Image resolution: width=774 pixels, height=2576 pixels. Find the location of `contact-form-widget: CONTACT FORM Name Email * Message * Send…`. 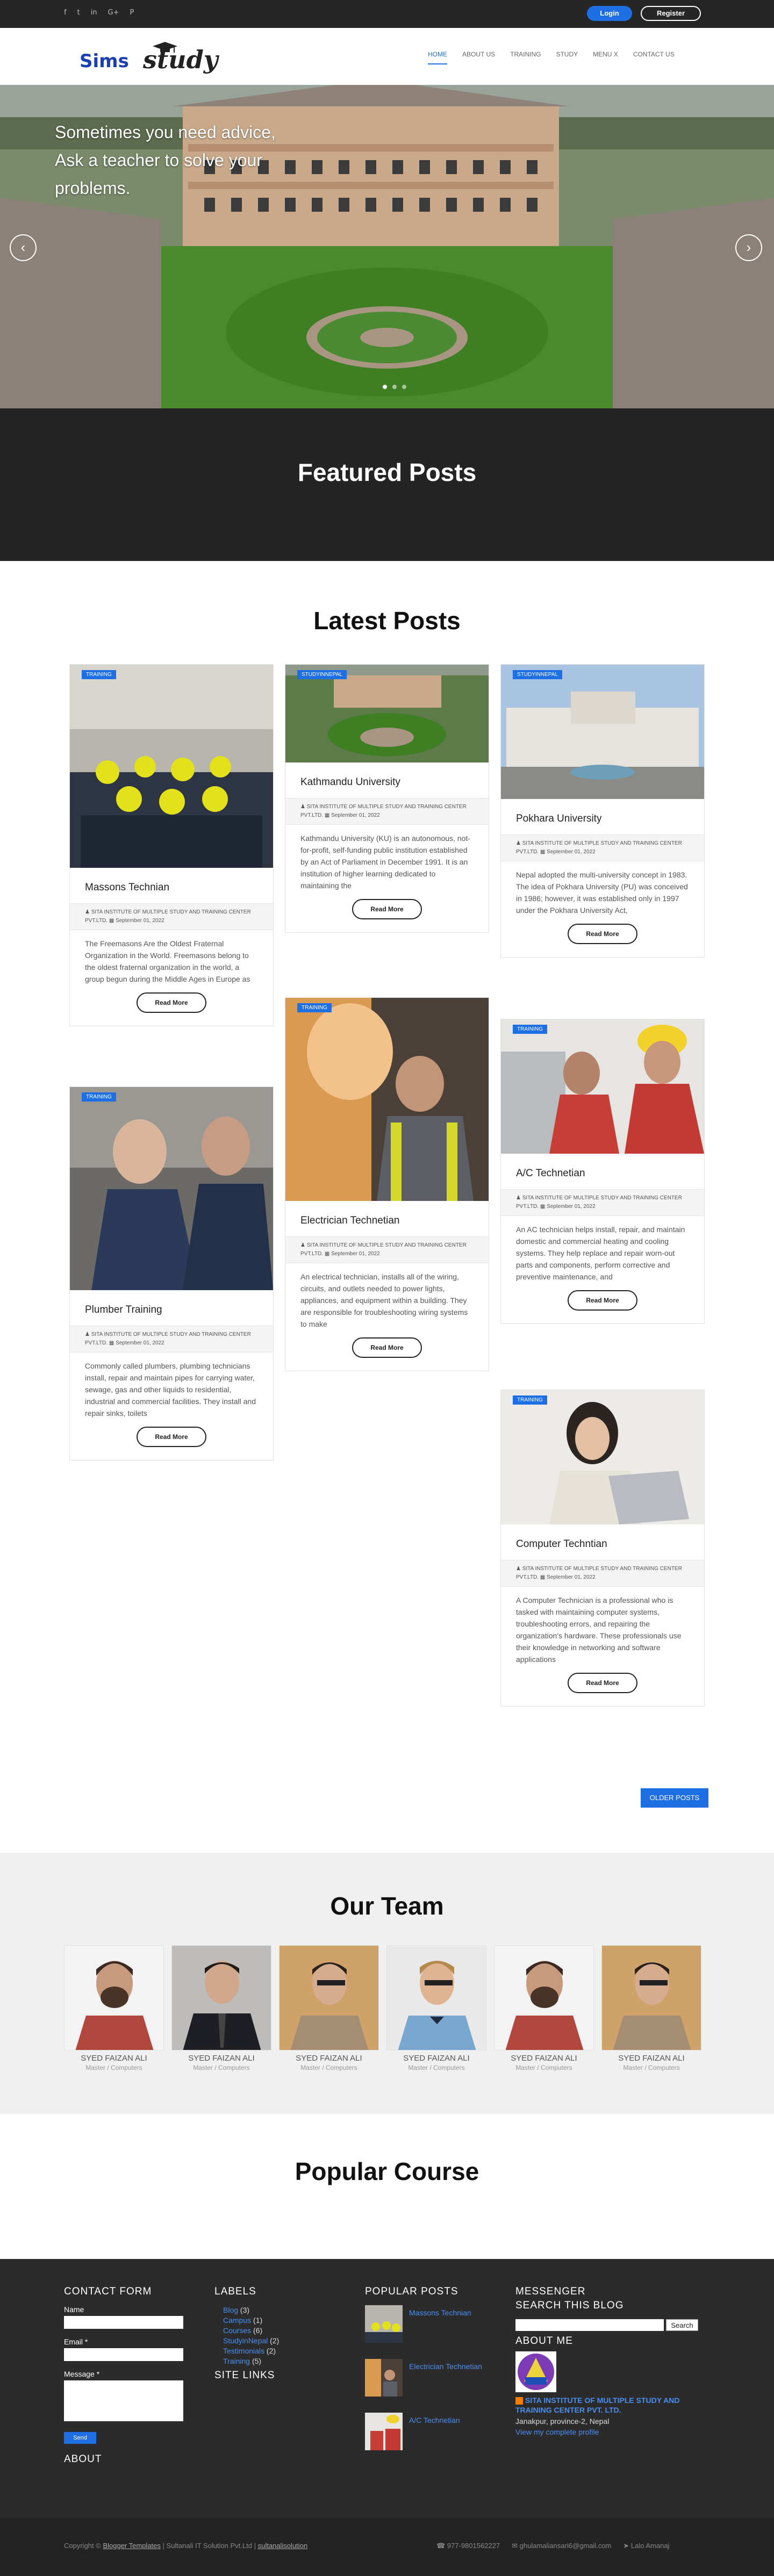

contact-form-widget: CONTACT FORM Name Email * Message * Send… is located at coordinates (123, 2380).